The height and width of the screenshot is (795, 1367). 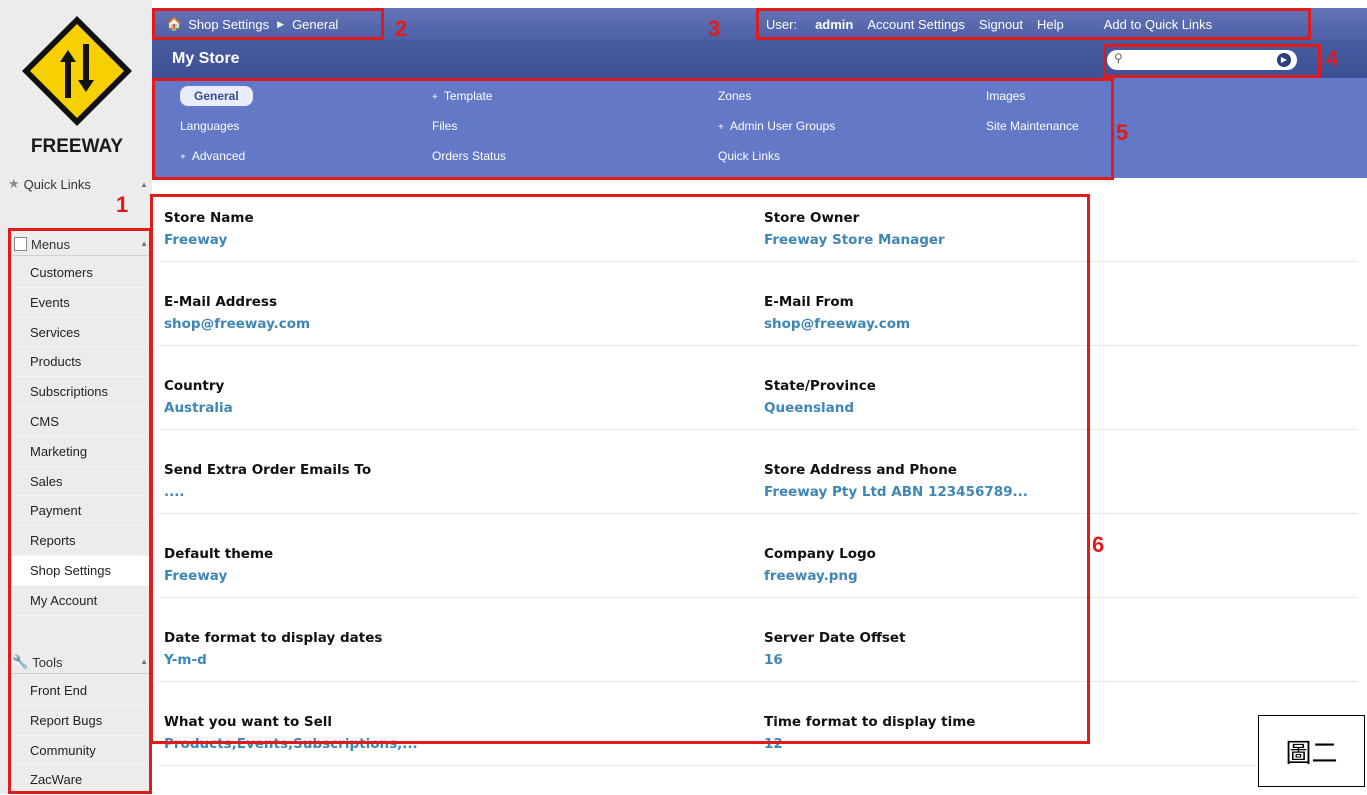 I want to click on freeway-logo: FREEWAY, so click(x=77, y=87).